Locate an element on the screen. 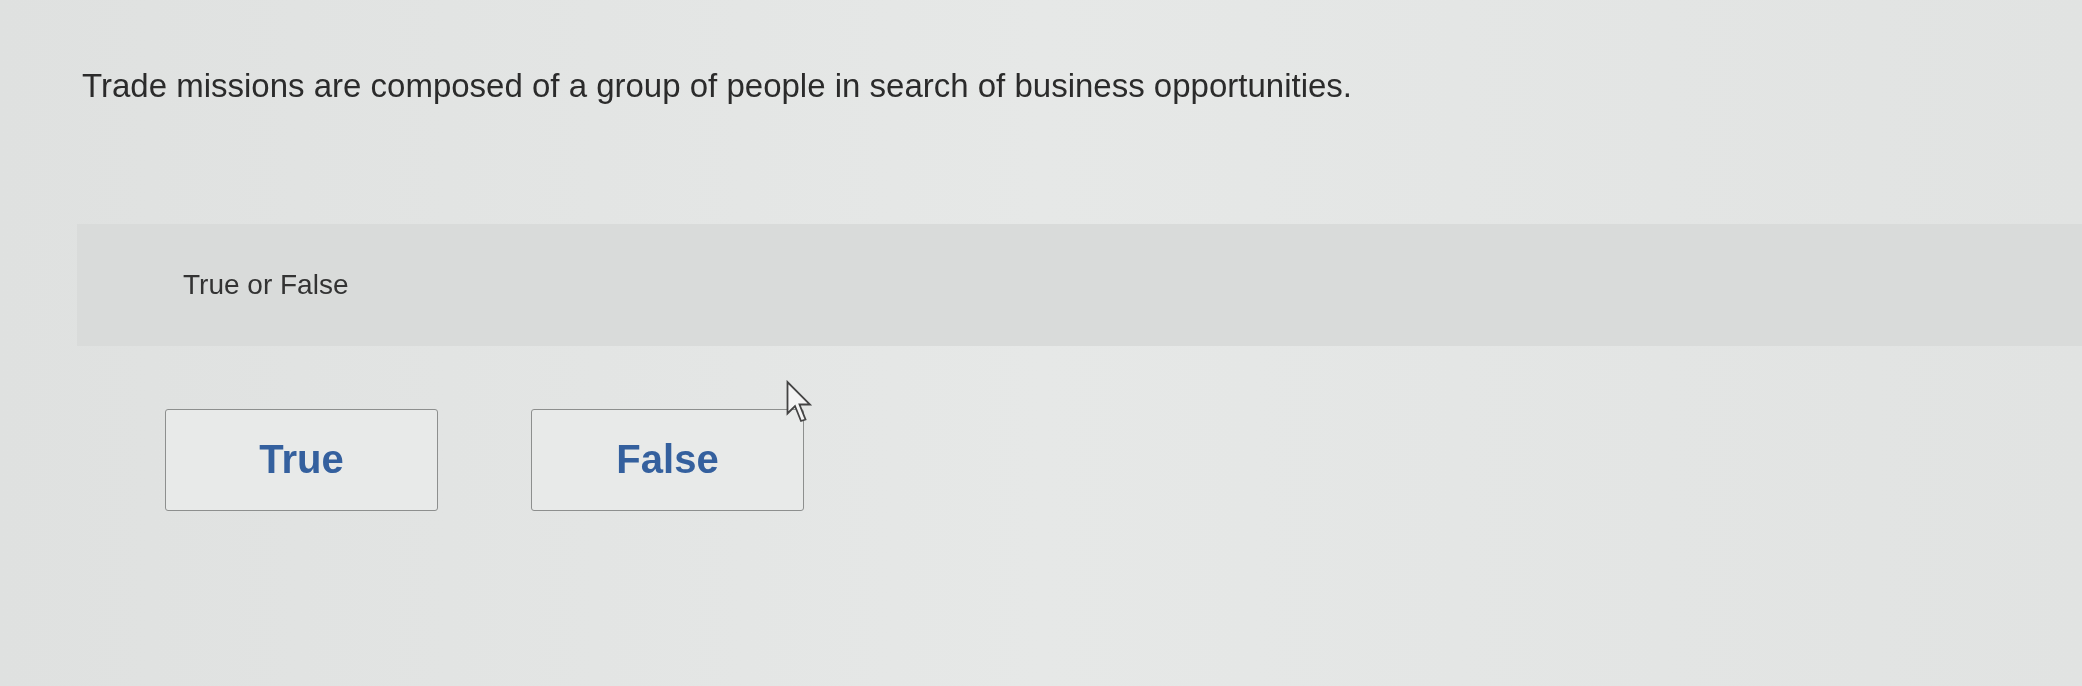  answer-option: False is located at coordinates (667, 459).